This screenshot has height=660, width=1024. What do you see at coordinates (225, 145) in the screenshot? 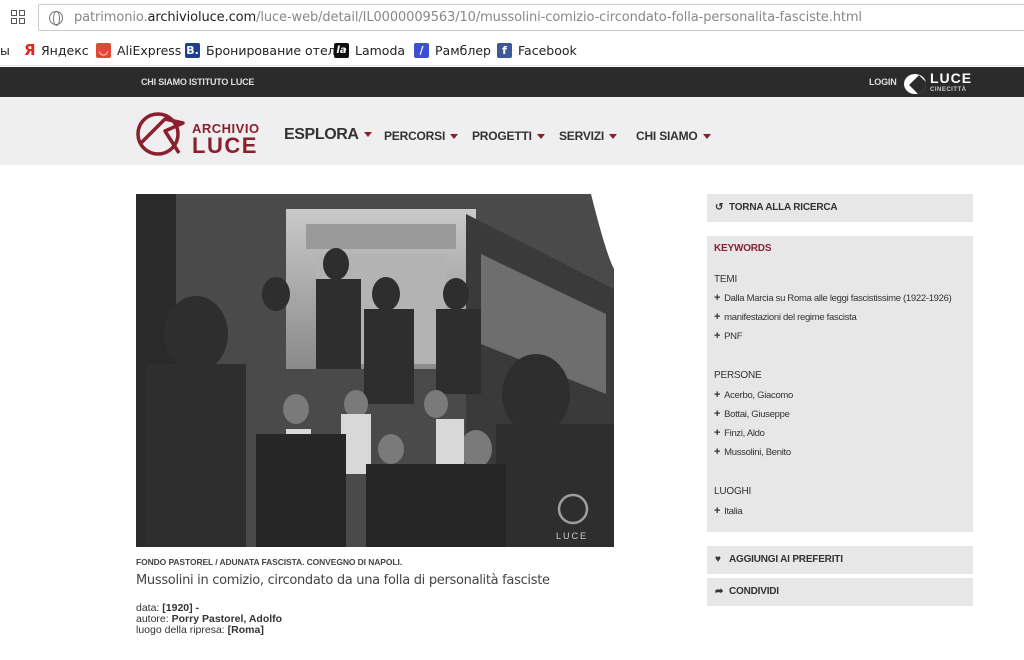
I see `logo-luce-text: LUCE` at bounding box center [225, 145].